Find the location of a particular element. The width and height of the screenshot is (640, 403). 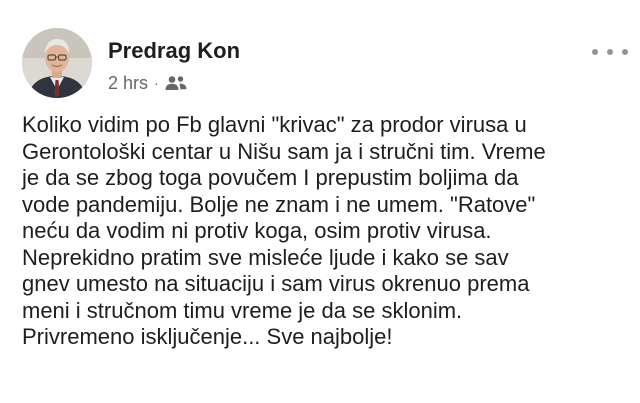

avatar-photo is located at coordinates (57, 63).